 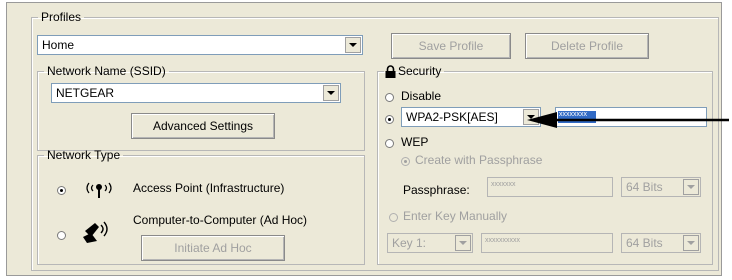 I want to click on lock-icon, so click(x=390, y=73).